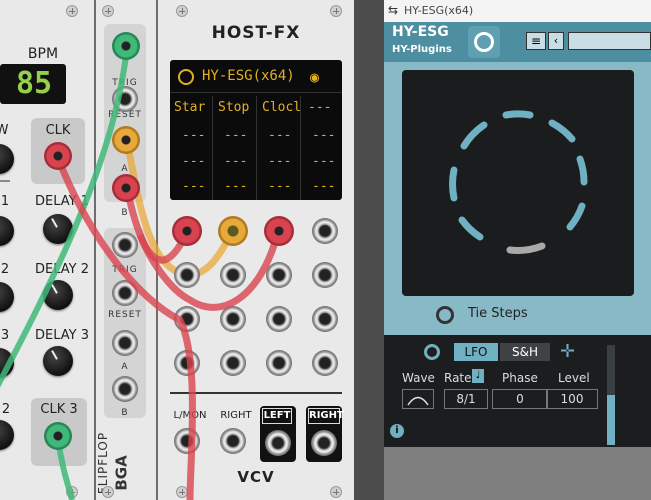 This screenshot has width=651, height=500. I want to click on chevron-left-icon: ‹, so click(556, 41).